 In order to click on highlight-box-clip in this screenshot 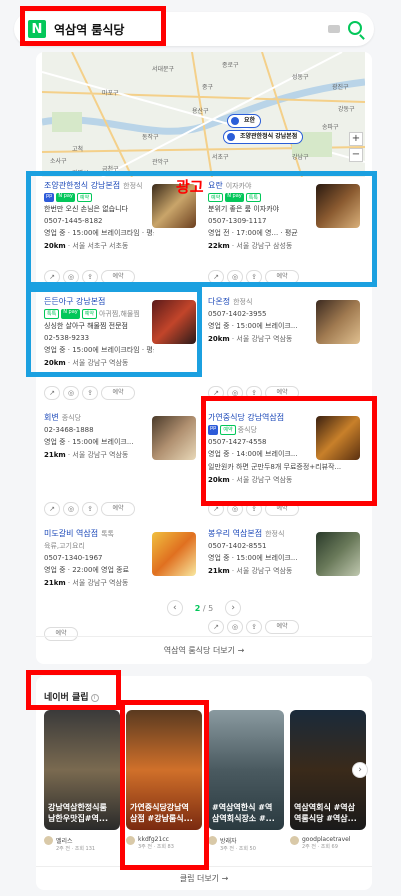, I will do `click(164, 785)`.